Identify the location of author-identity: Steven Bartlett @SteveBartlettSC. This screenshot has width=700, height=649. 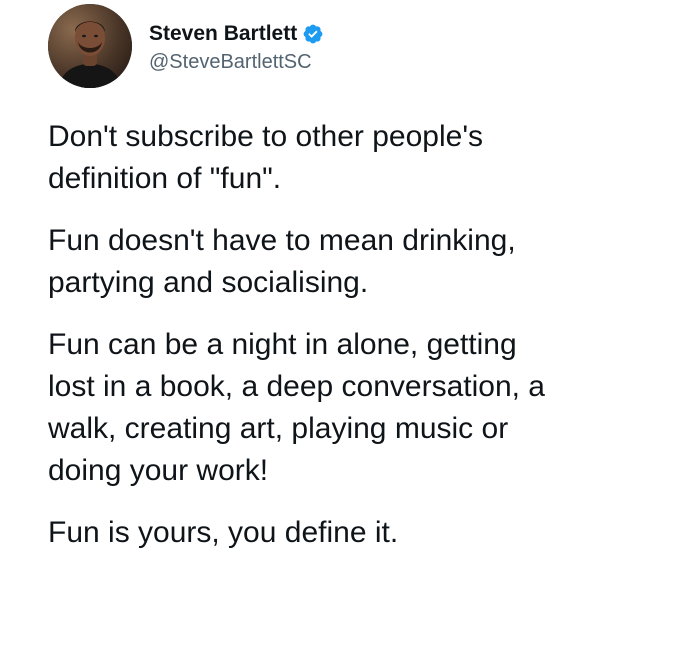
(236, 46).